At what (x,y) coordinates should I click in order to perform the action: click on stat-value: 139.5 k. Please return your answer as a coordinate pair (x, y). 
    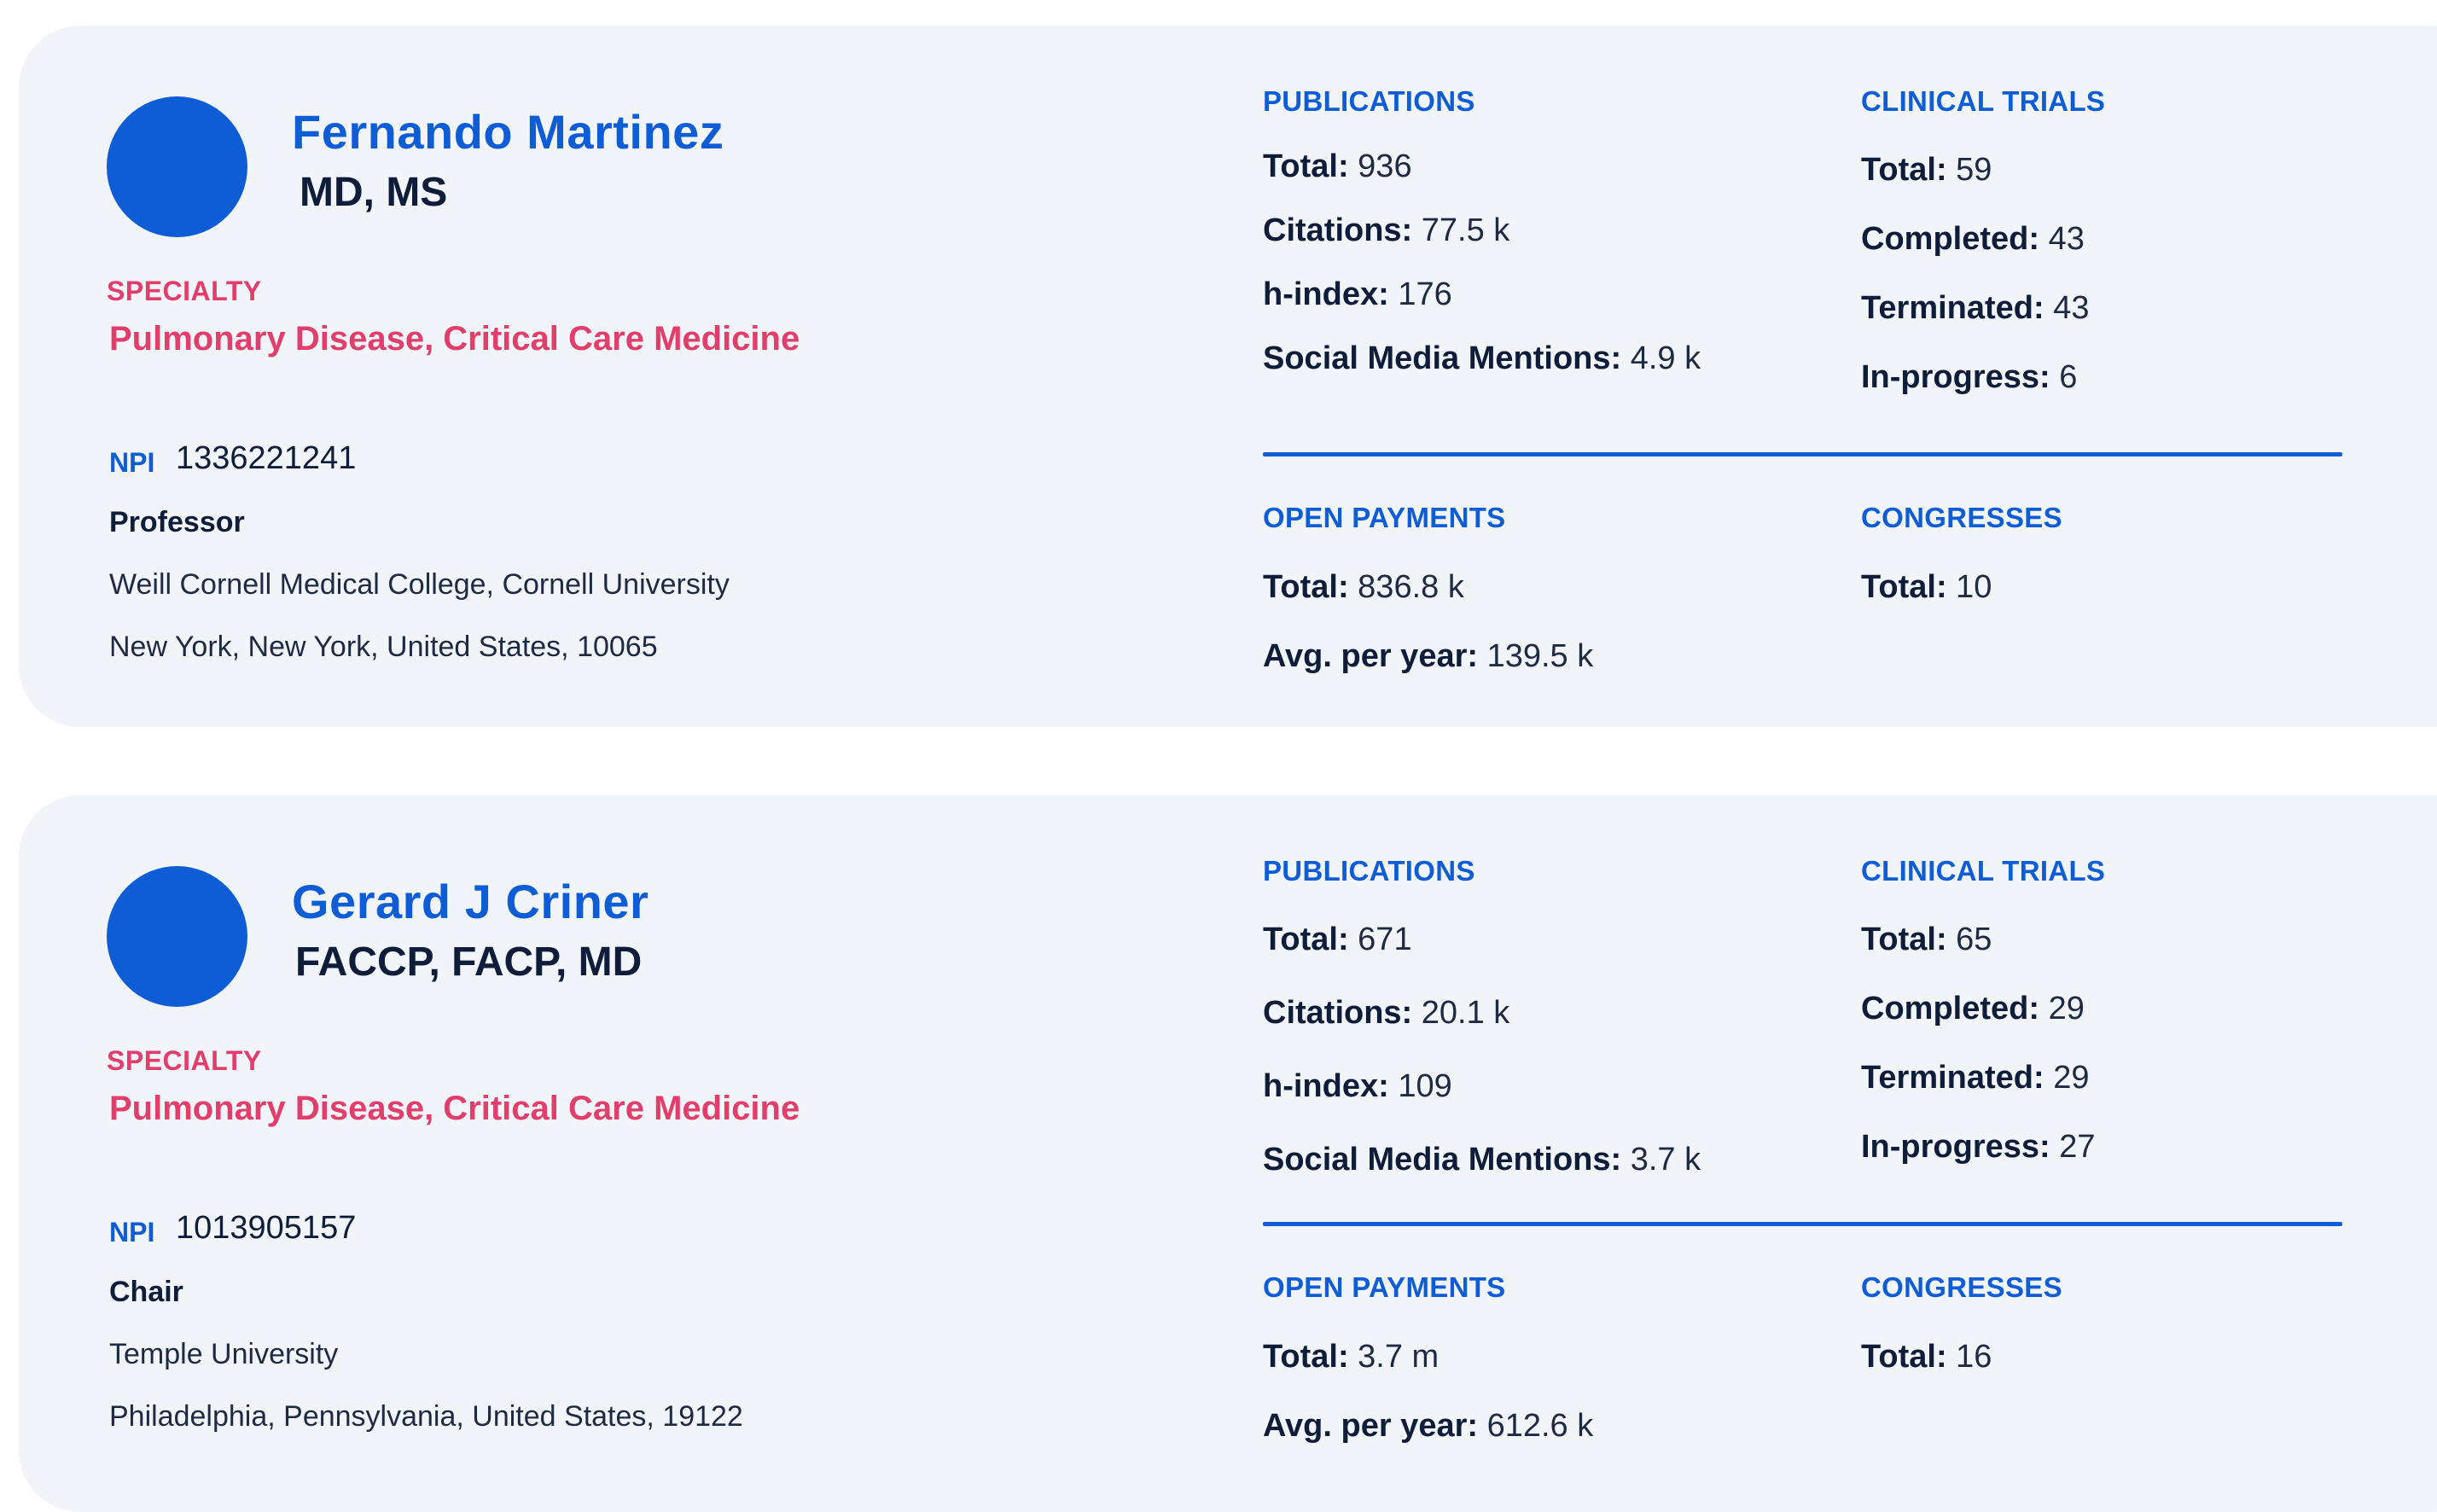
    Looking at the image, I should click on (1540, 656).